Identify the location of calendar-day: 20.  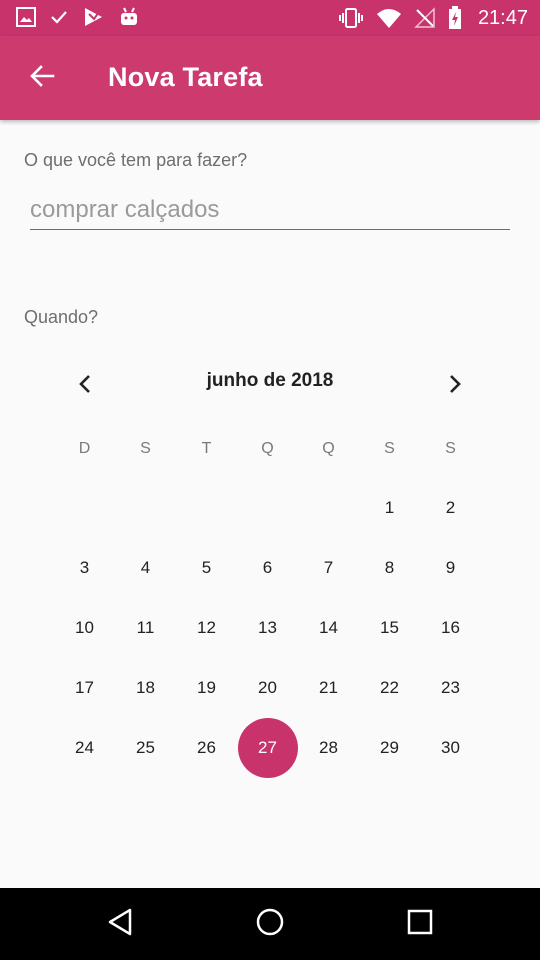
(267, 688).